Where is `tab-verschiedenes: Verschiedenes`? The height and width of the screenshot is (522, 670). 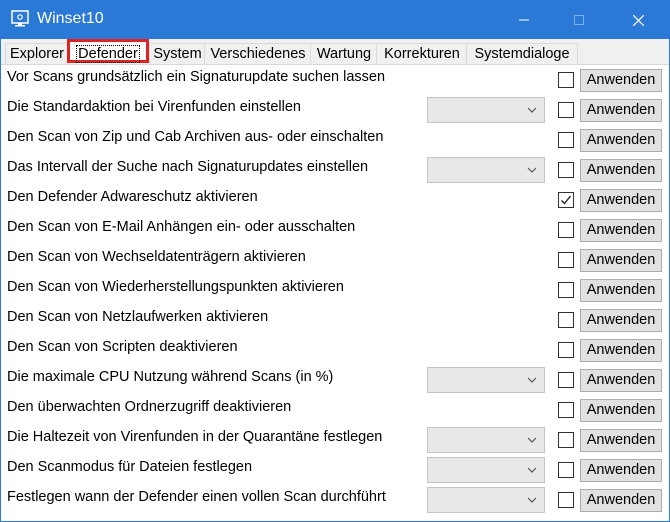
tab-verschiedenes: Verschiedenes is located at coordinates (258, 53).